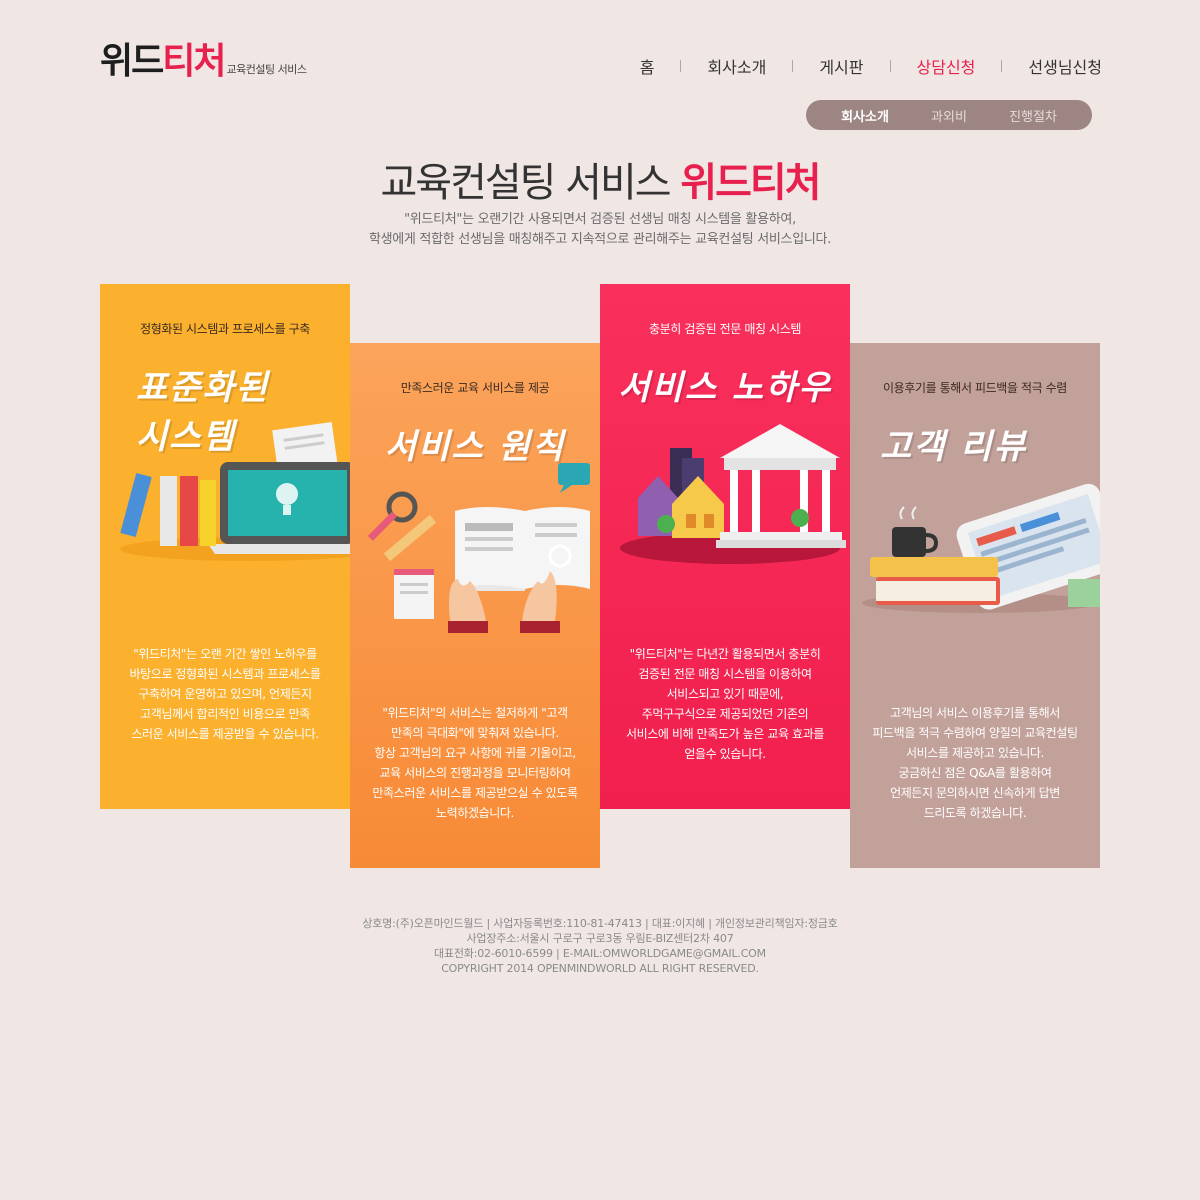 The image size is (1200, 1200). What do you see at coordinates (225, 329) in the screenshot?
I see `card-tagline: 정형화된 시스템과 프로세스를 구축` at bounding box center [225, 329].